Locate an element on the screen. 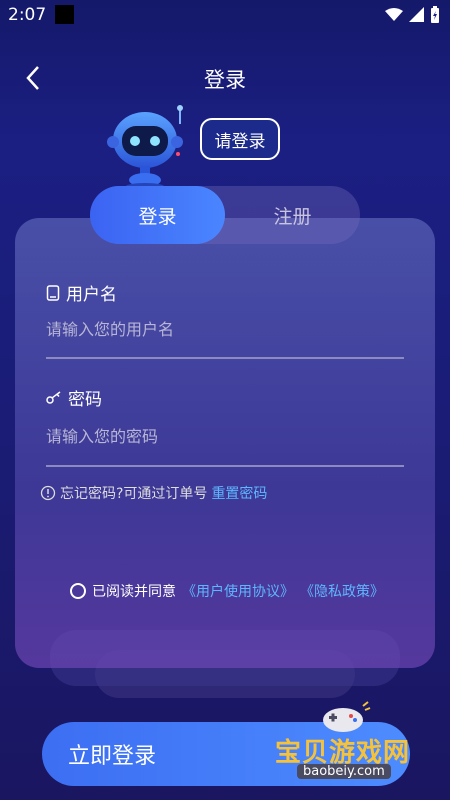  phone-icon is located at coordinates (53, 292).